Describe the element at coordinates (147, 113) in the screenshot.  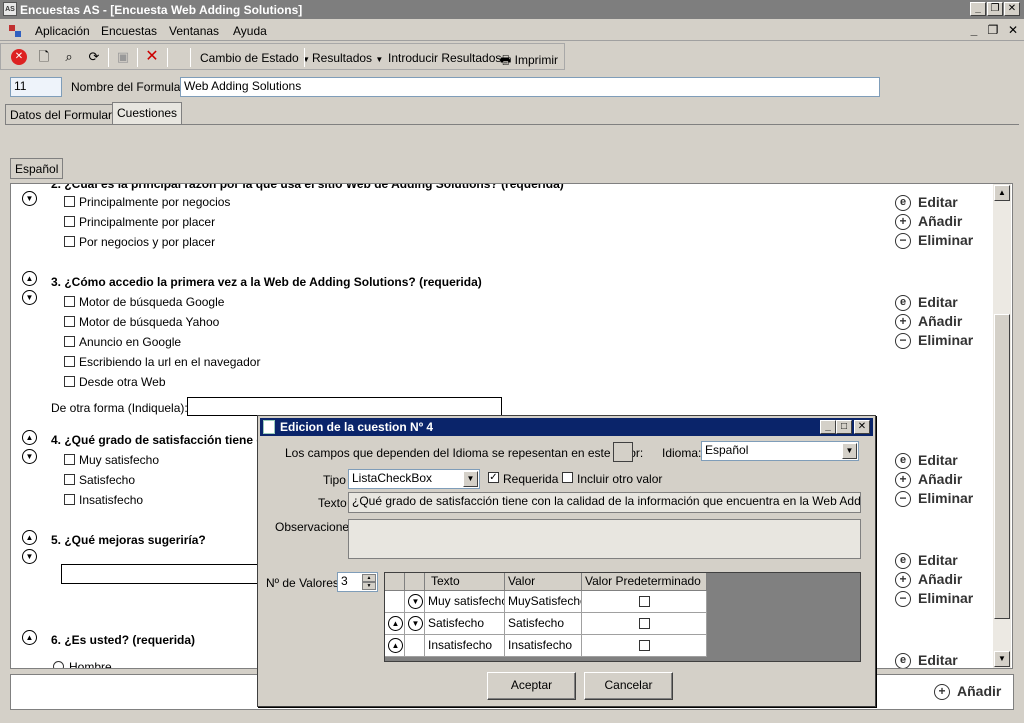
I see `tab-cuestiones: Cuestiones` at that location.